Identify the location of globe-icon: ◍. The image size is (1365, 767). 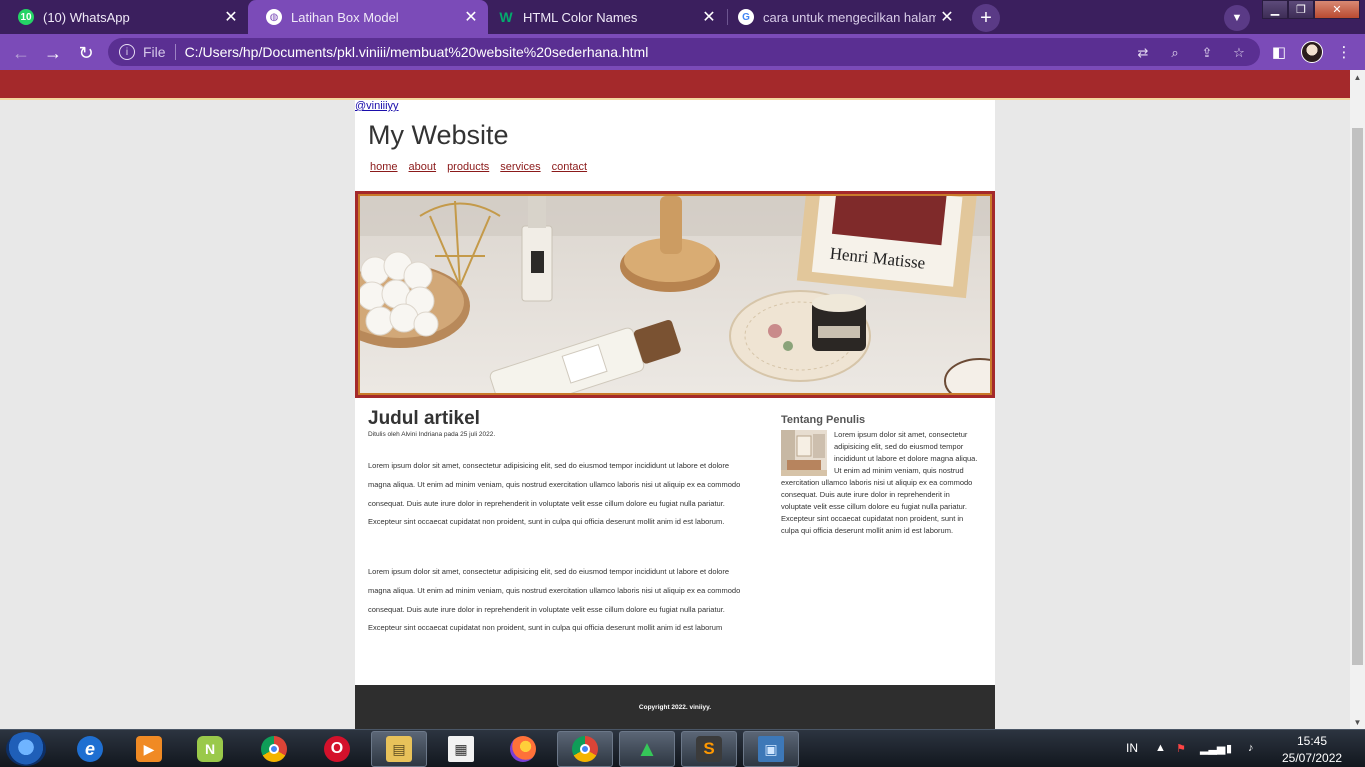
(274, 17).